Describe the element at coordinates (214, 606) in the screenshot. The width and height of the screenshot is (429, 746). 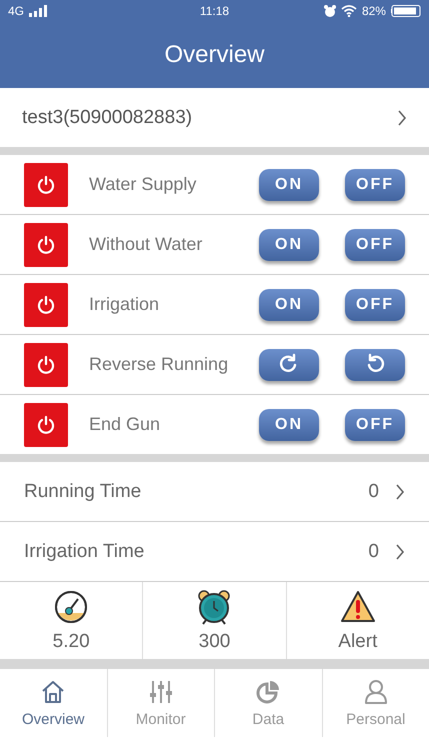
I see `alarm-clock-icon` at that location.